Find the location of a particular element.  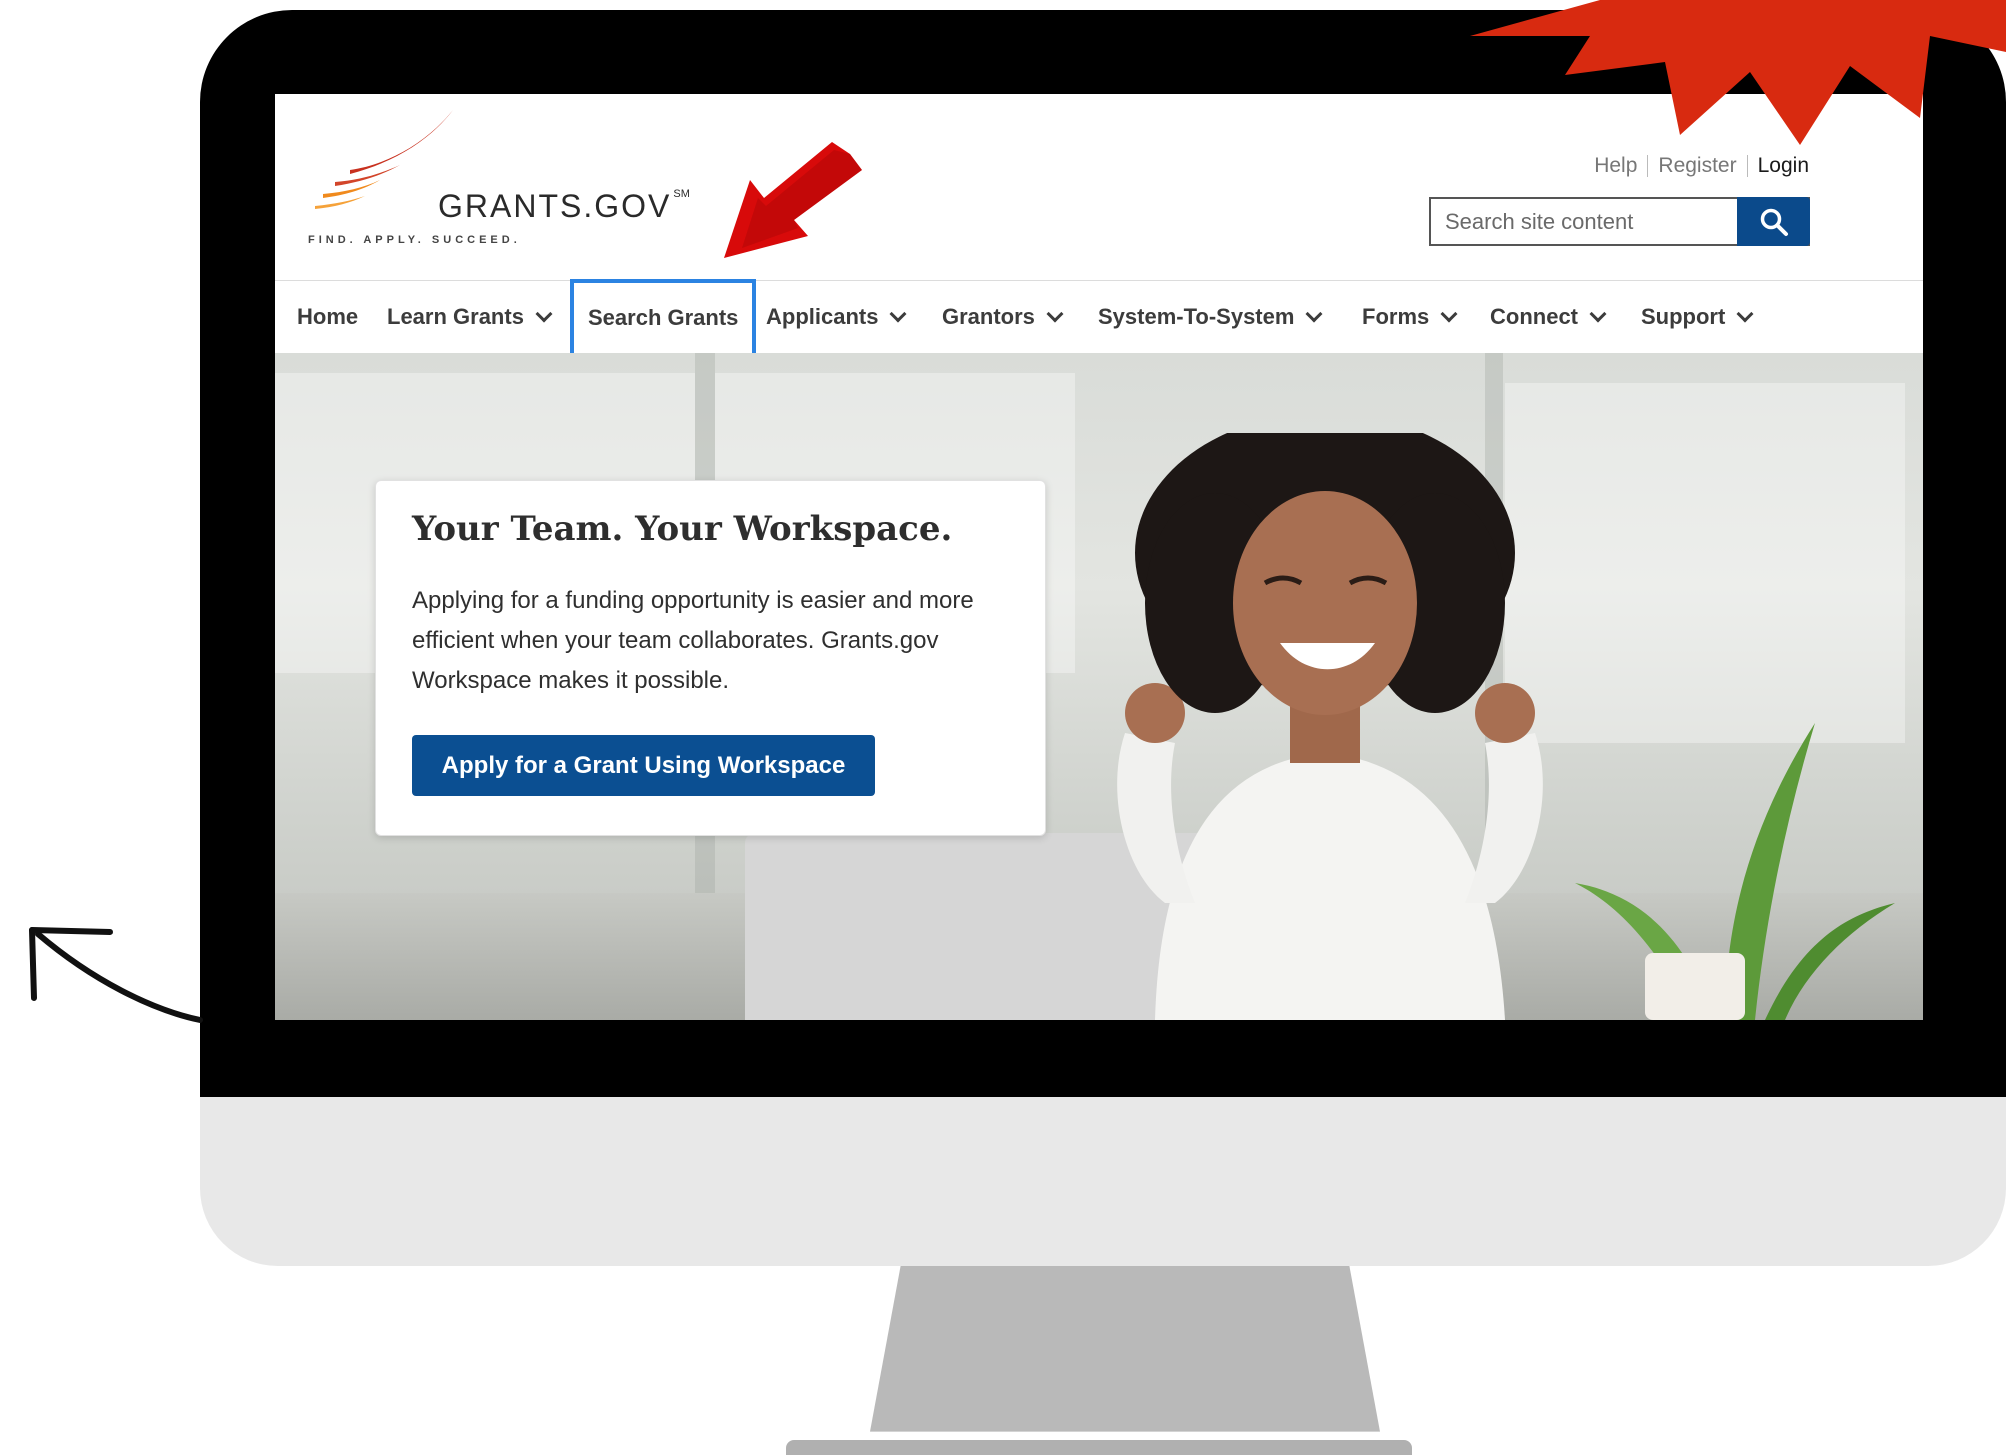

nav-label: Home is located at coordinates (328, 316).